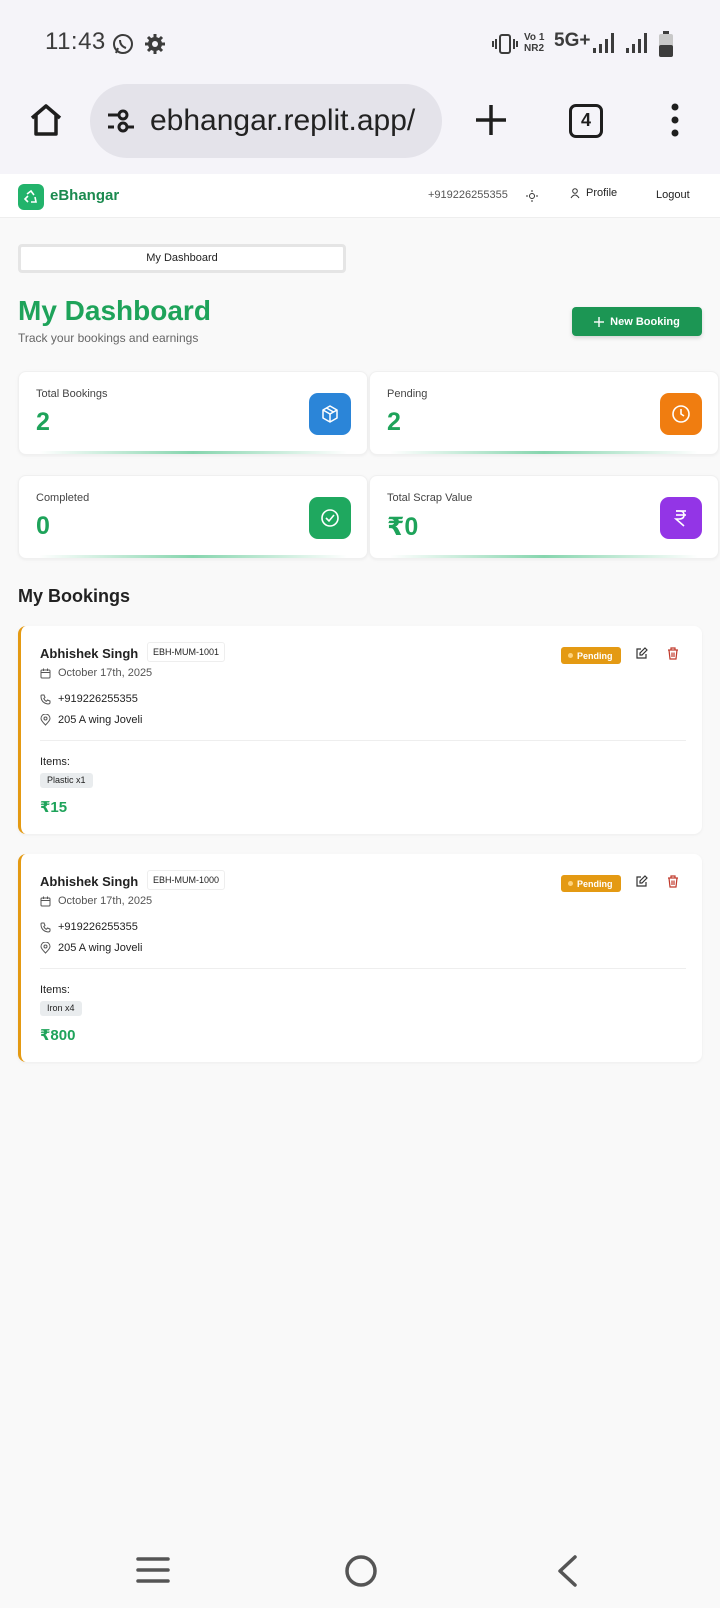  What do you see at coordinates (84, 195) in the screenshot?
I see `brand-name: eBhangar` at bounding box center [84, 195].